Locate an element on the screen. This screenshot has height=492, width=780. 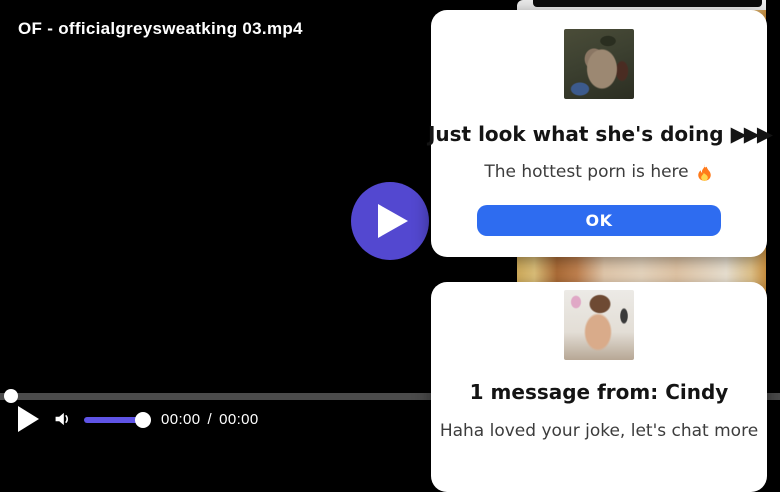
duration: 00:00 is located at coordinates (239, 419).